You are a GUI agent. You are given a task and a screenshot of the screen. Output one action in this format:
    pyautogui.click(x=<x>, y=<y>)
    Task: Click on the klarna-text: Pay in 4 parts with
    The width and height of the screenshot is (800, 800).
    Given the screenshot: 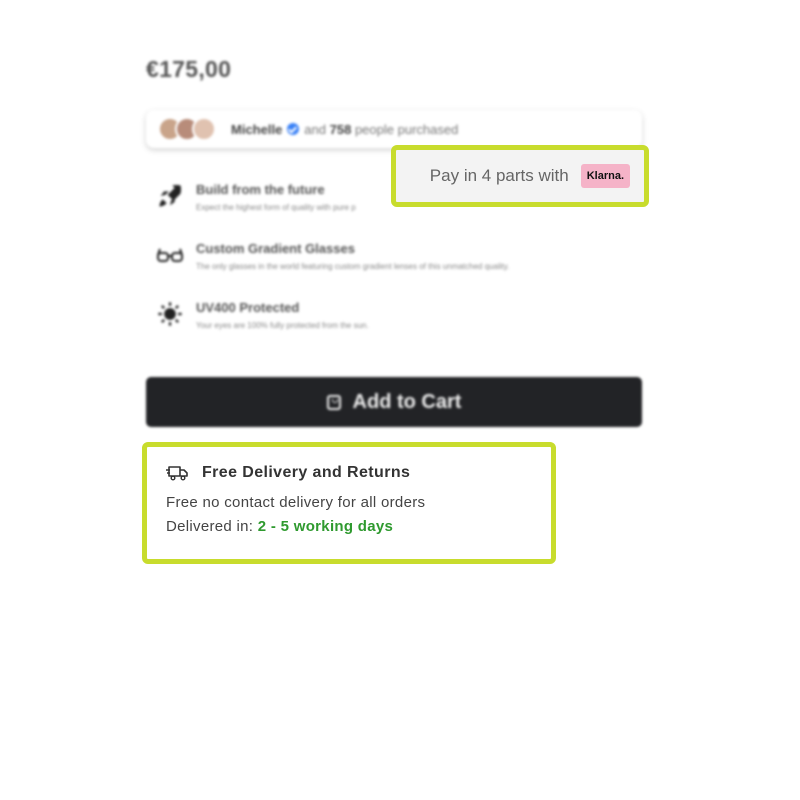 What is the action you would take?
    pyautogui.click(x=499, y=175)
    